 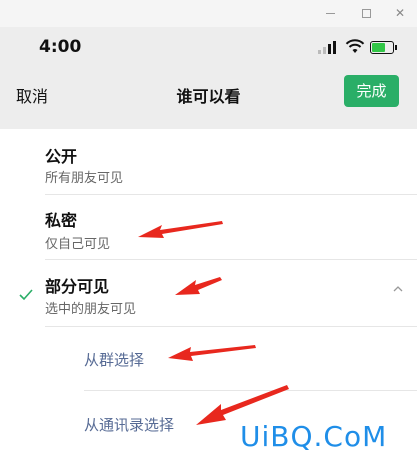 What do you see at coordinates (330, 13) in the screenshot?
I see `minimize-icon` at bounding box center [330, 13].